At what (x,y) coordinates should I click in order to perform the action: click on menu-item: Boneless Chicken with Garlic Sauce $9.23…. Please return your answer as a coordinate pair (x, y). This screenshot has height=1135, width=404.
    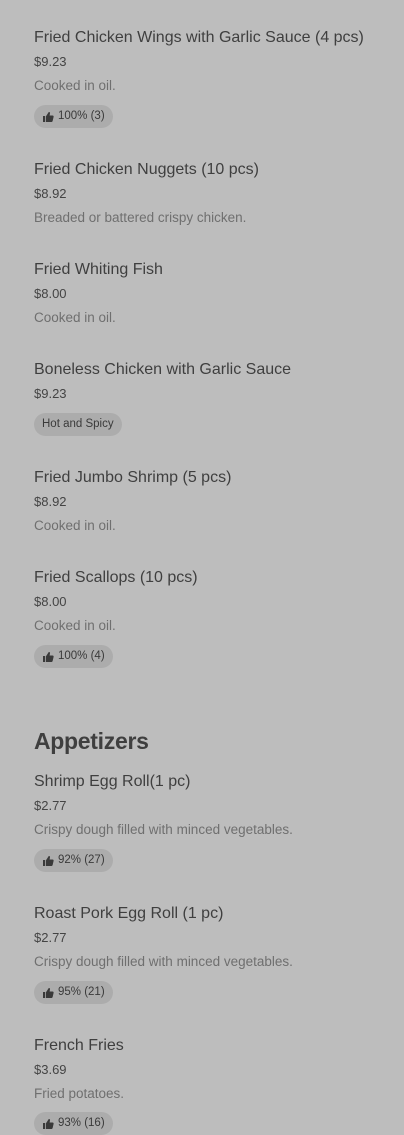
    Looking at the image, I should click on (219, 400).